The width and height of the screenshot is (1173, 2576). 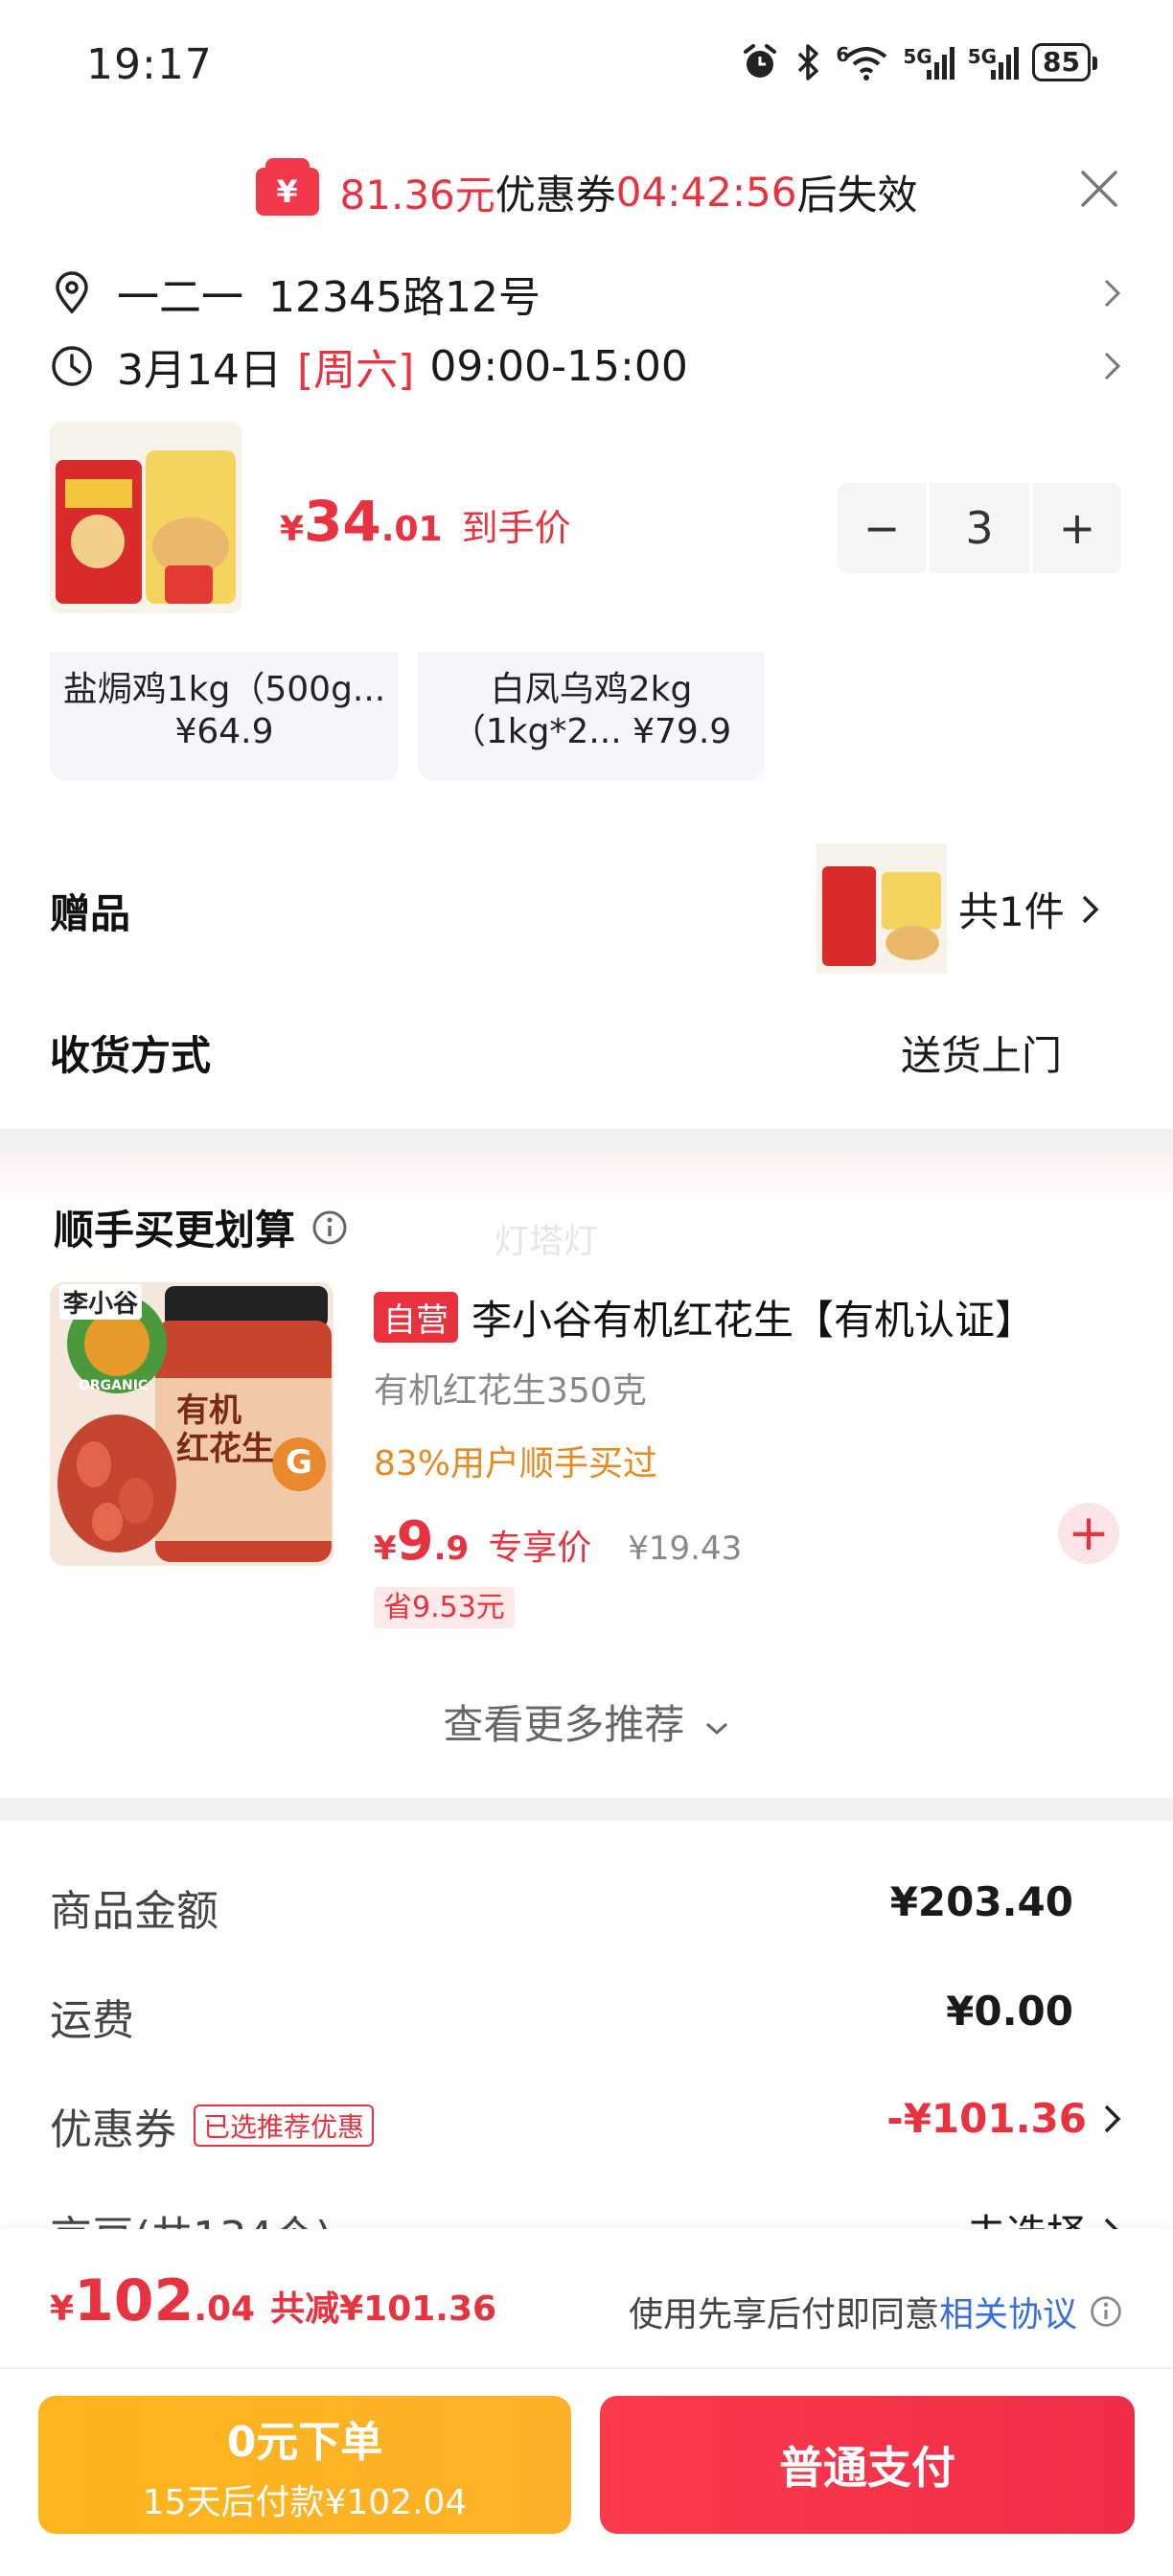 I want to click on gift-count: 共1件, so click(x=1012, y=911).